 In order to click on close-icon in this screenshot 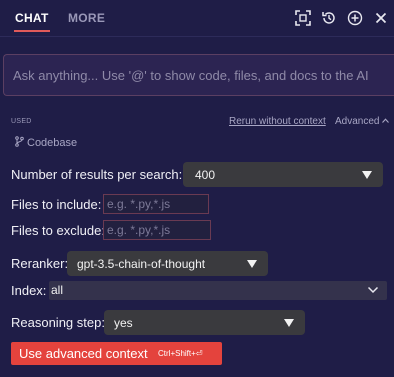, I will do `click(381, 18)`.